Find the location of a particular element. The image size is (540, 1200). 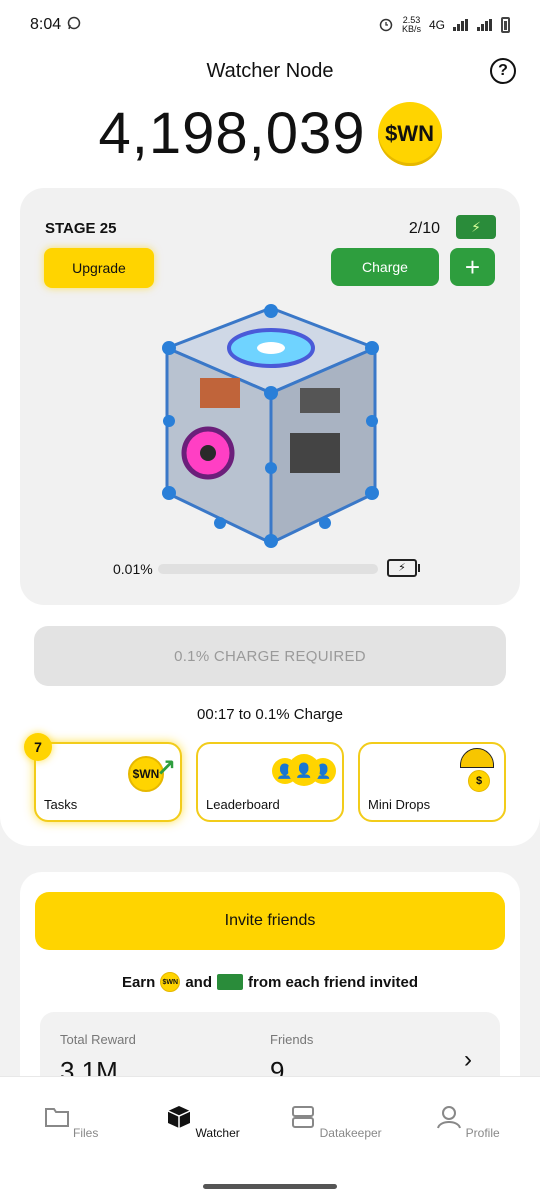

battery-icon-small is located at coordinates (229, 982).